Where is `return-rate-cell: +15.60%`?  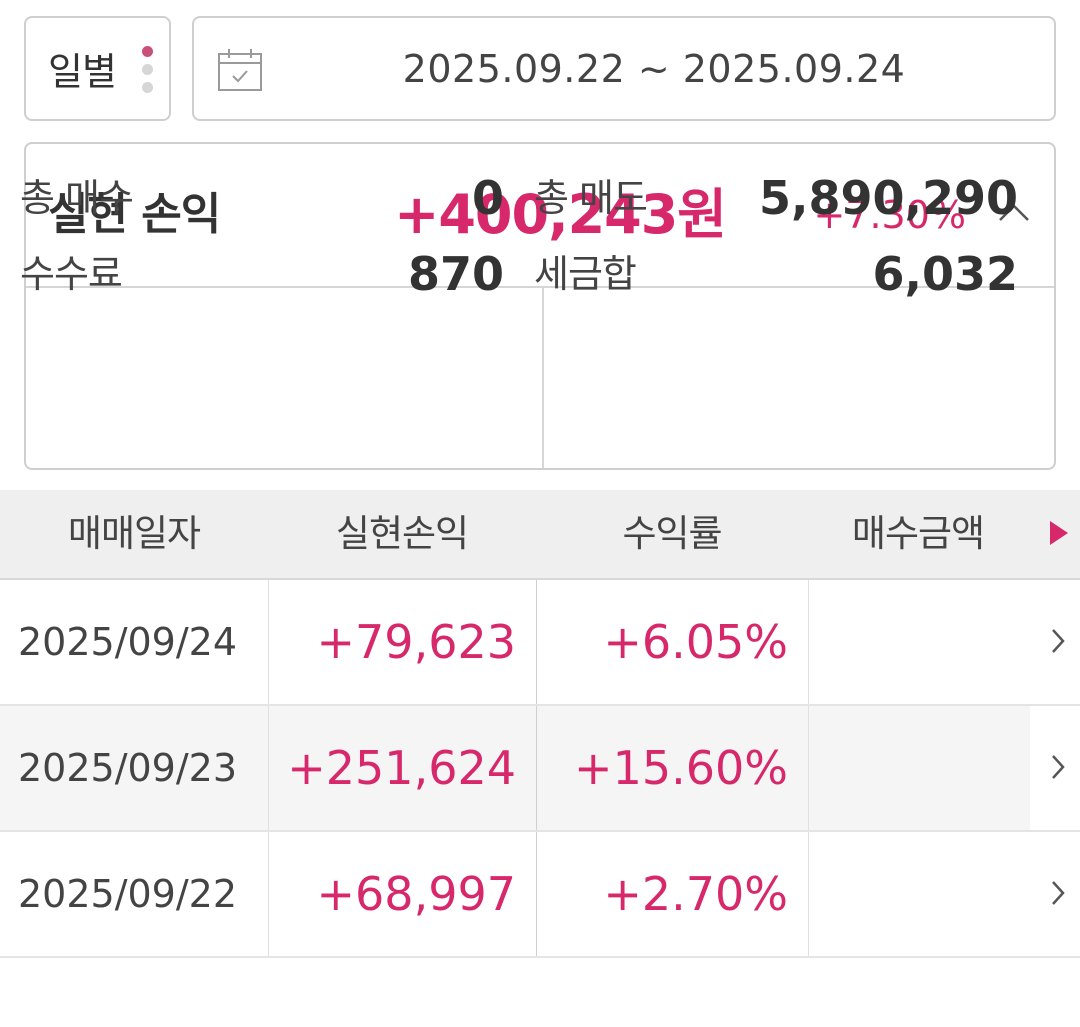 return-rate-cell: +15.60% is located at coordinates (672, 768).